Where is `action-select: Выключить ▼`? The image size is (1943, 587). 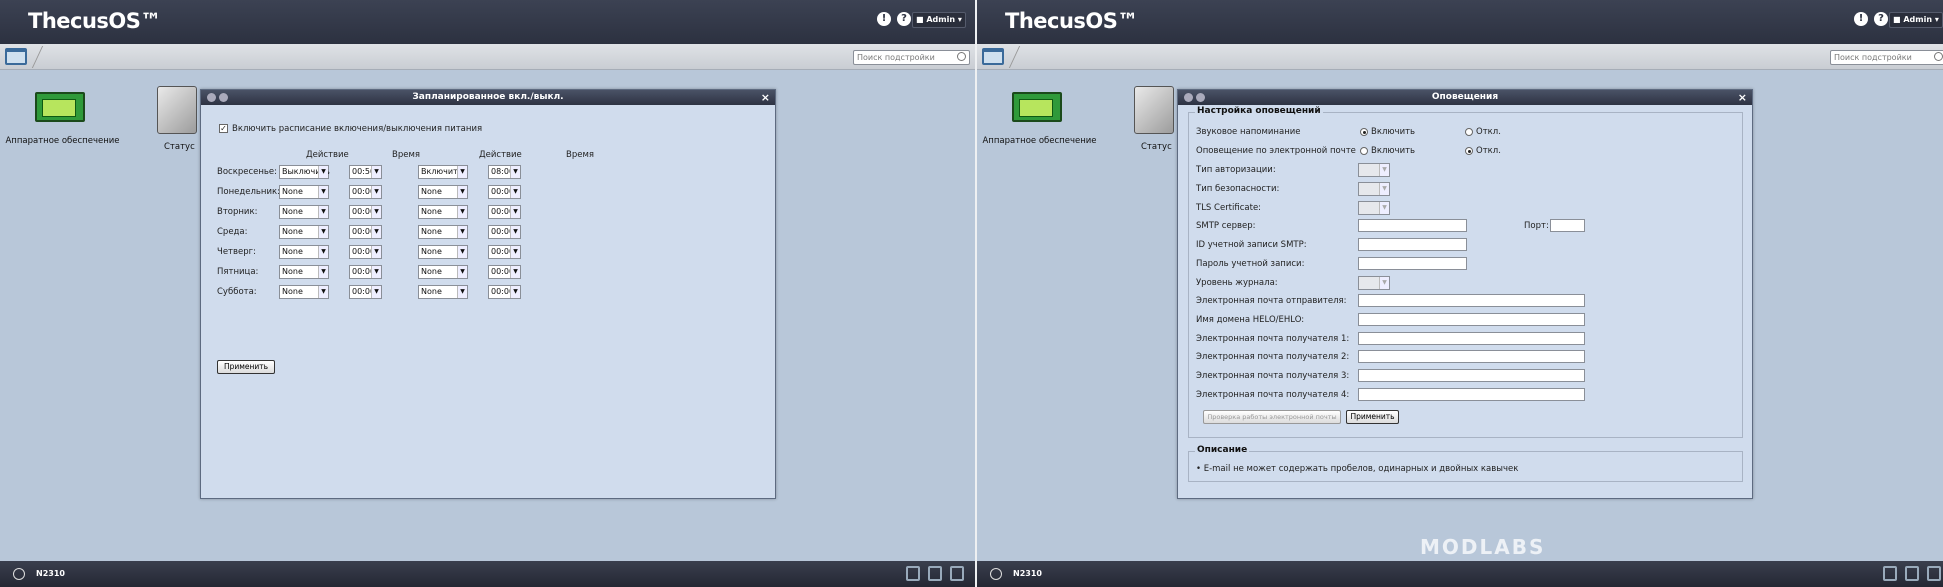 action-select: Выключить ▼ is located at coordinates (304, 172).